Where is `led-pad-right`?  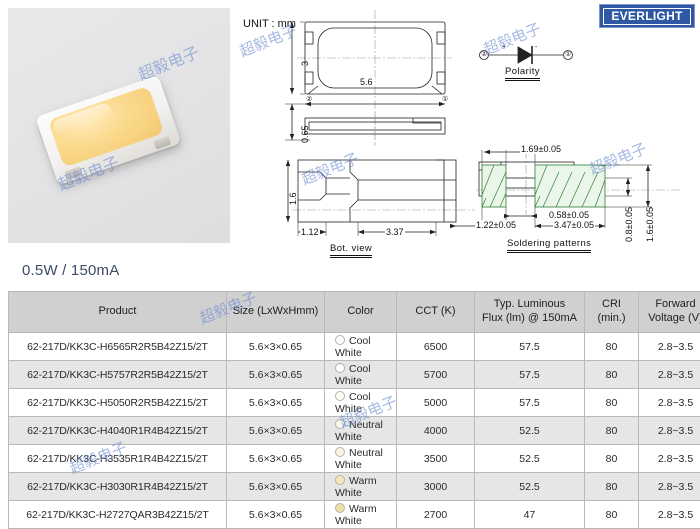
led-pad-right is located at coordinates (162, 143).